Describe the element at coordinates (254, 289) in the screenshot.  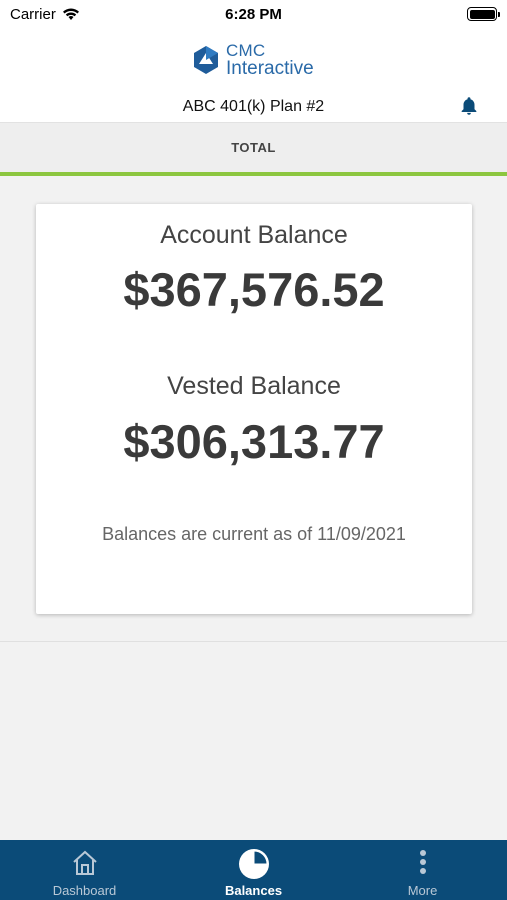
I see `account-balance-amount: $367,576.52` at that location.